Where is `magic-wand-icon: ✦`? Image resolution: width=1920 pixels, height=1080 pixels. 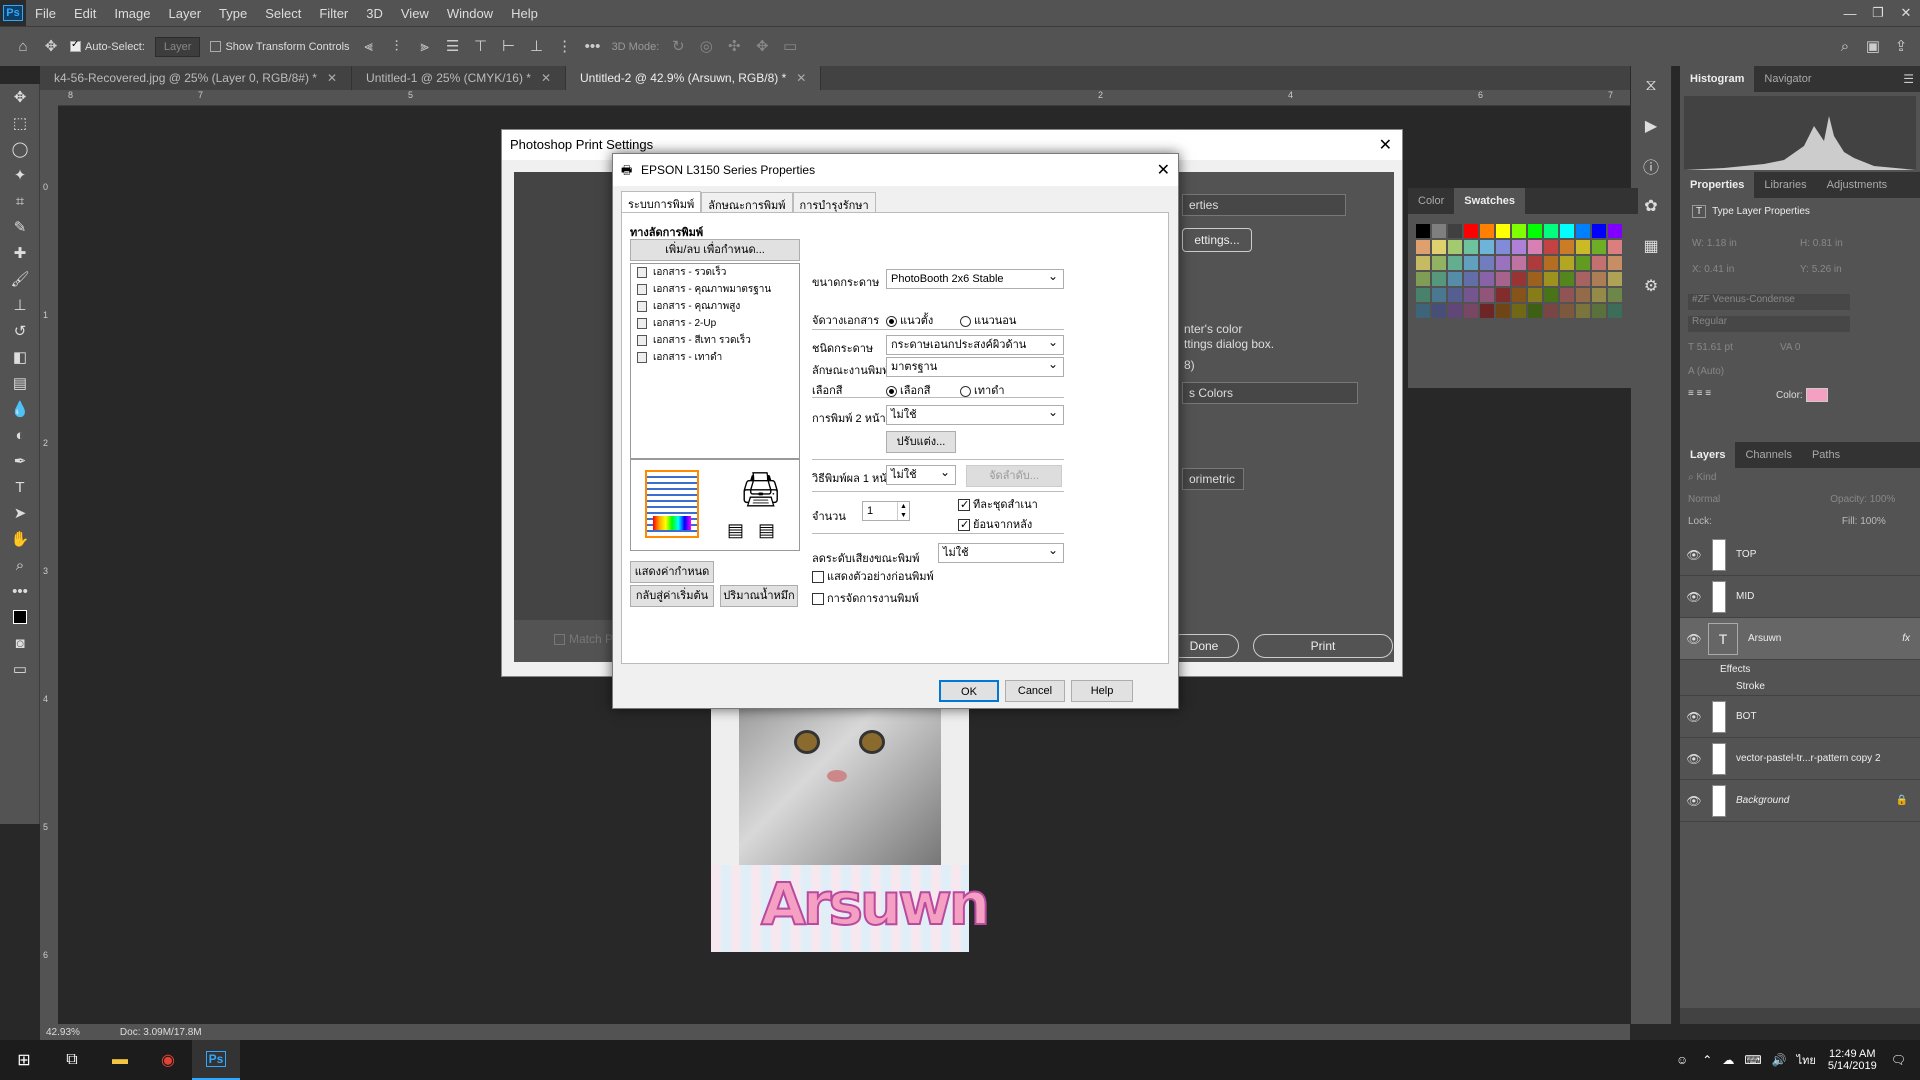
magic-wand-icon: ✦ is located at coordinates (20, 175).